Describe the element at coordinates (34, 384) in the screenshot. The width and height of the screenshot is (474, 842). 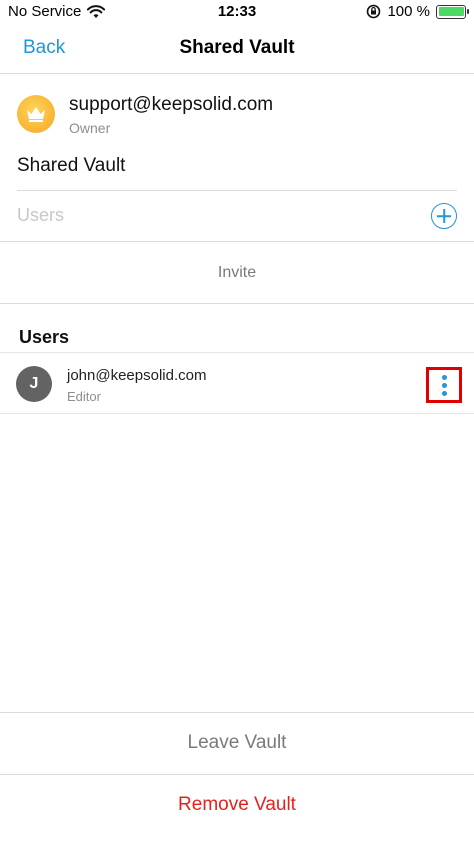
I see `avatar: J` at that location.